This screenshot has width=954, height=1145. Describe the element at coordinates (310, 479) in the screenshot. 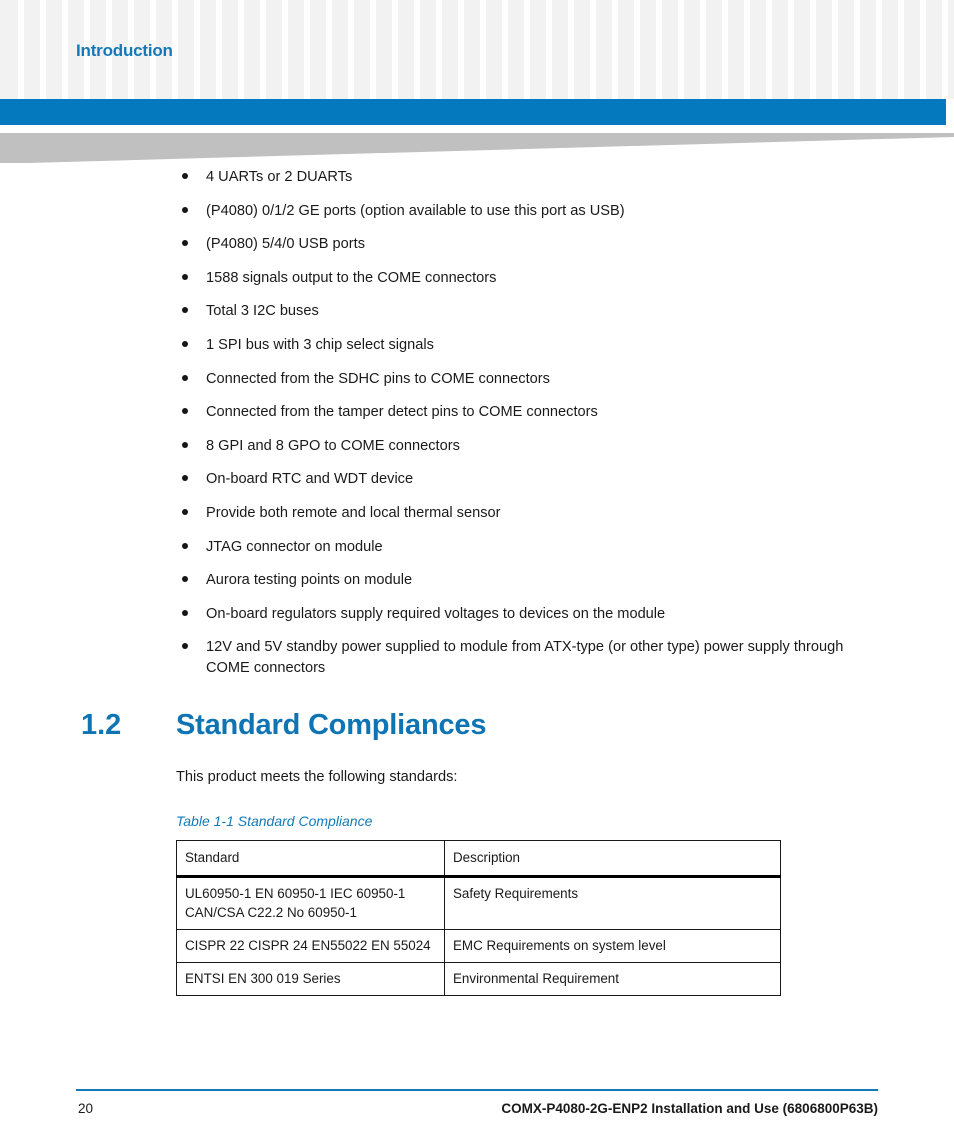

I see `list-item-text: On-board RTC and WDT device` at that location.